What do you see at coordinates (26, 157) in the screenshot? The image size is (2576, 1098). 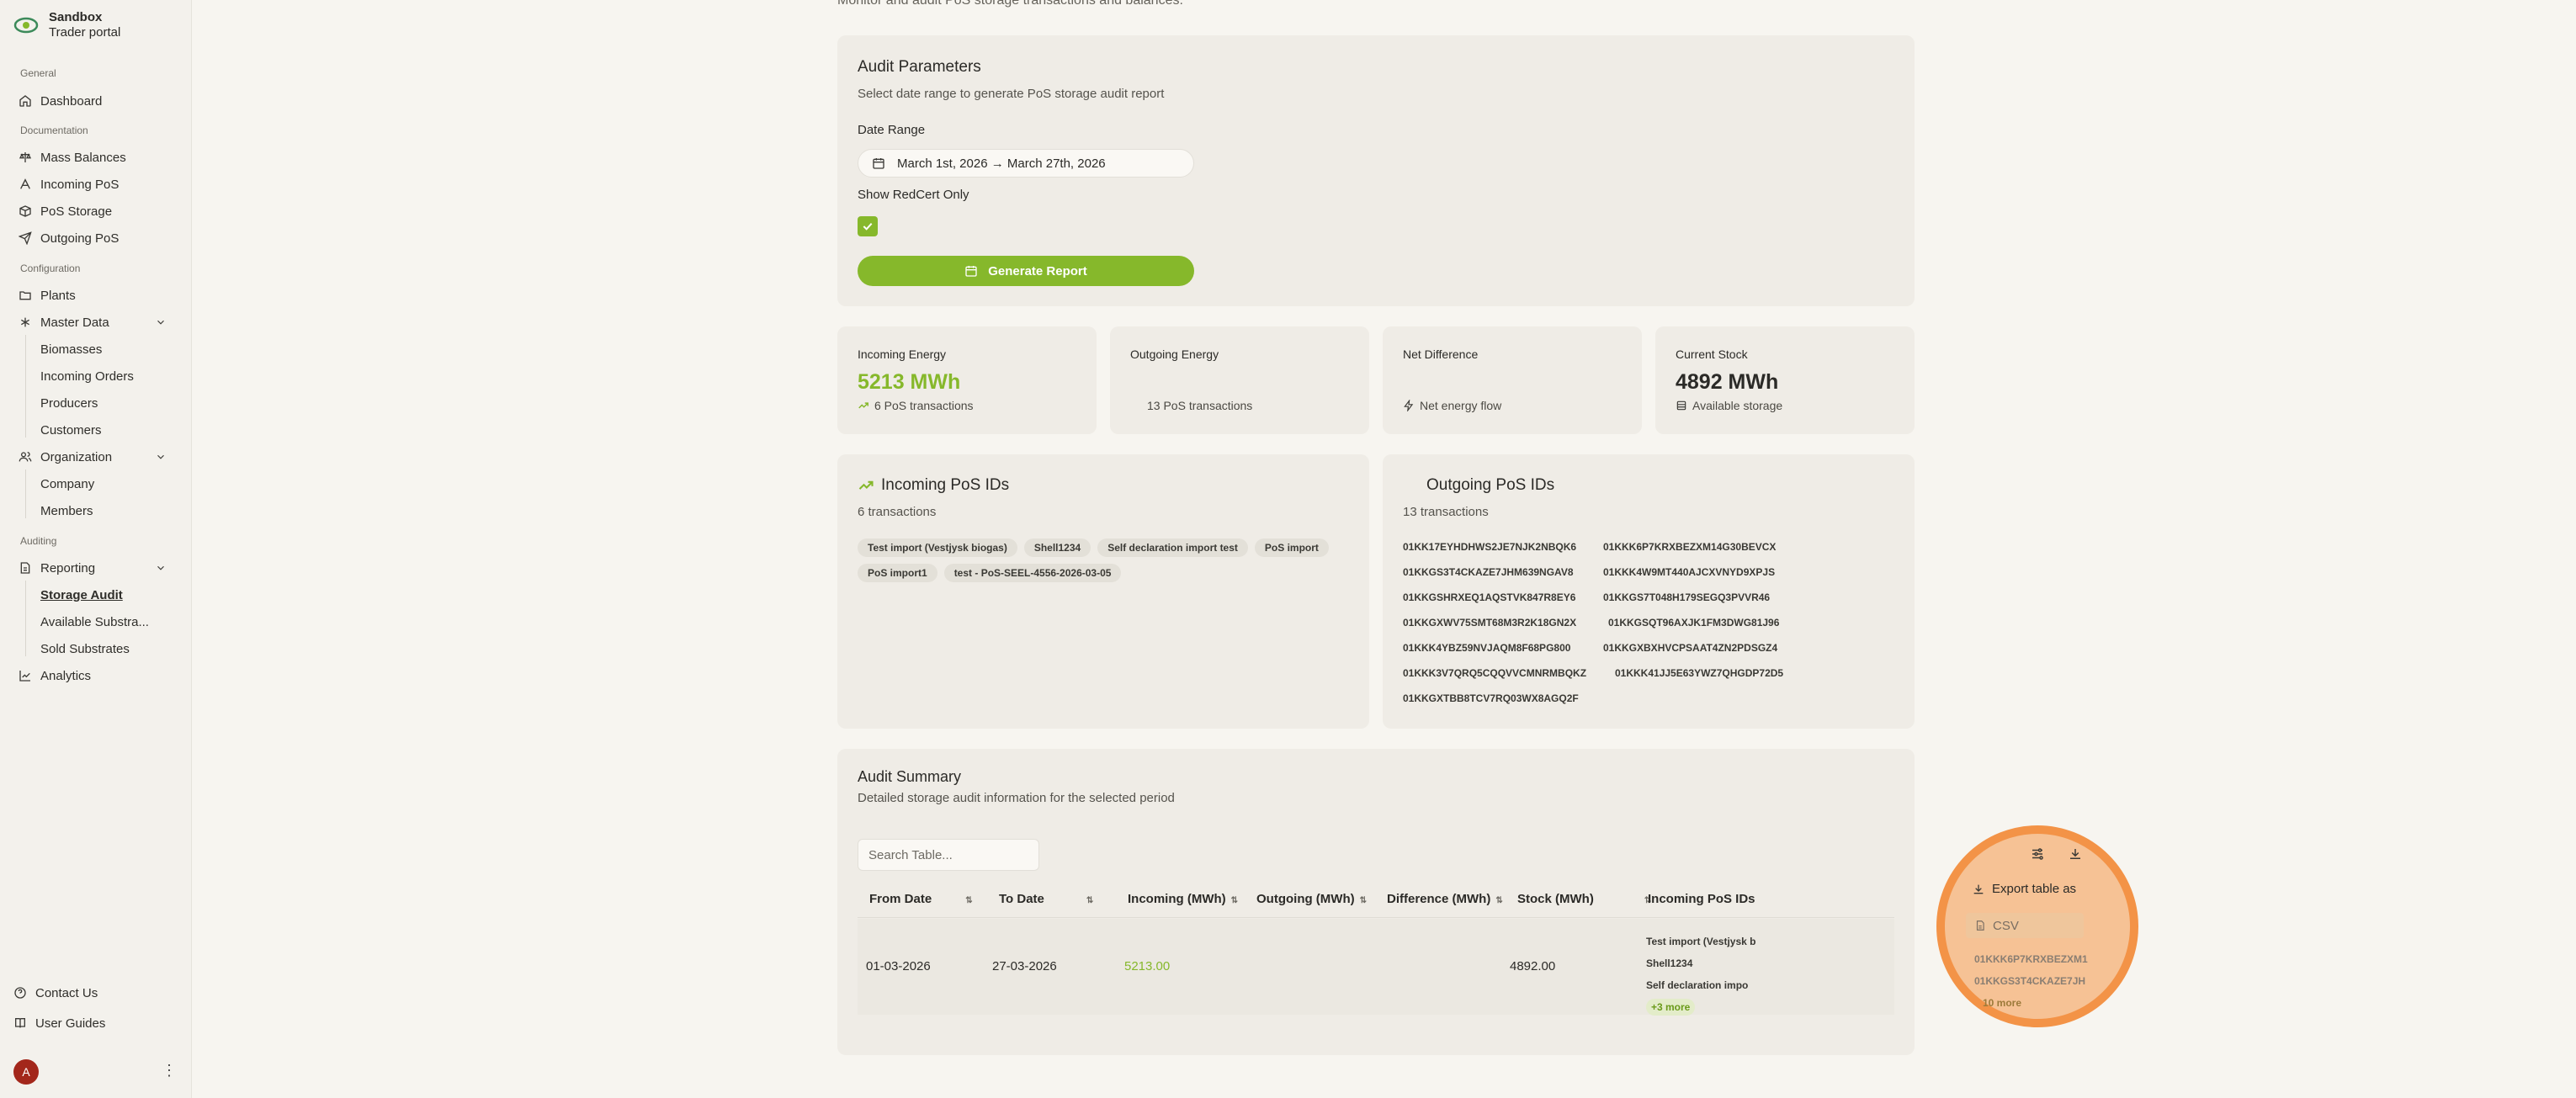 I see `scale-icon` at bounding box center [26, 157].